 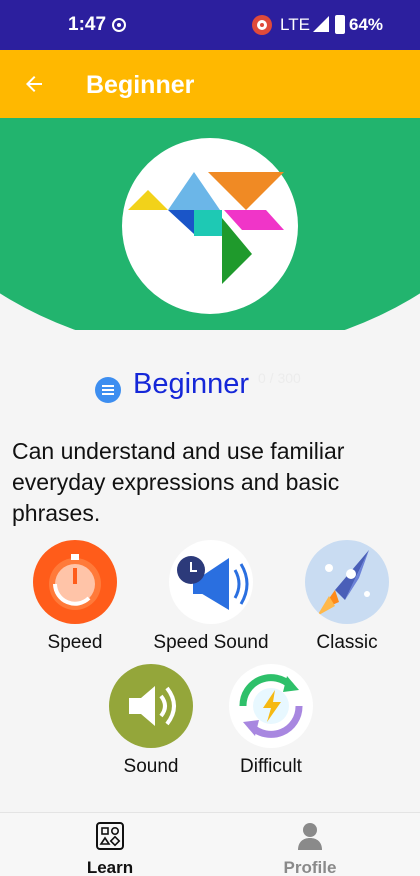 I want to click on speaker-icon, so click(x=151, y=706).